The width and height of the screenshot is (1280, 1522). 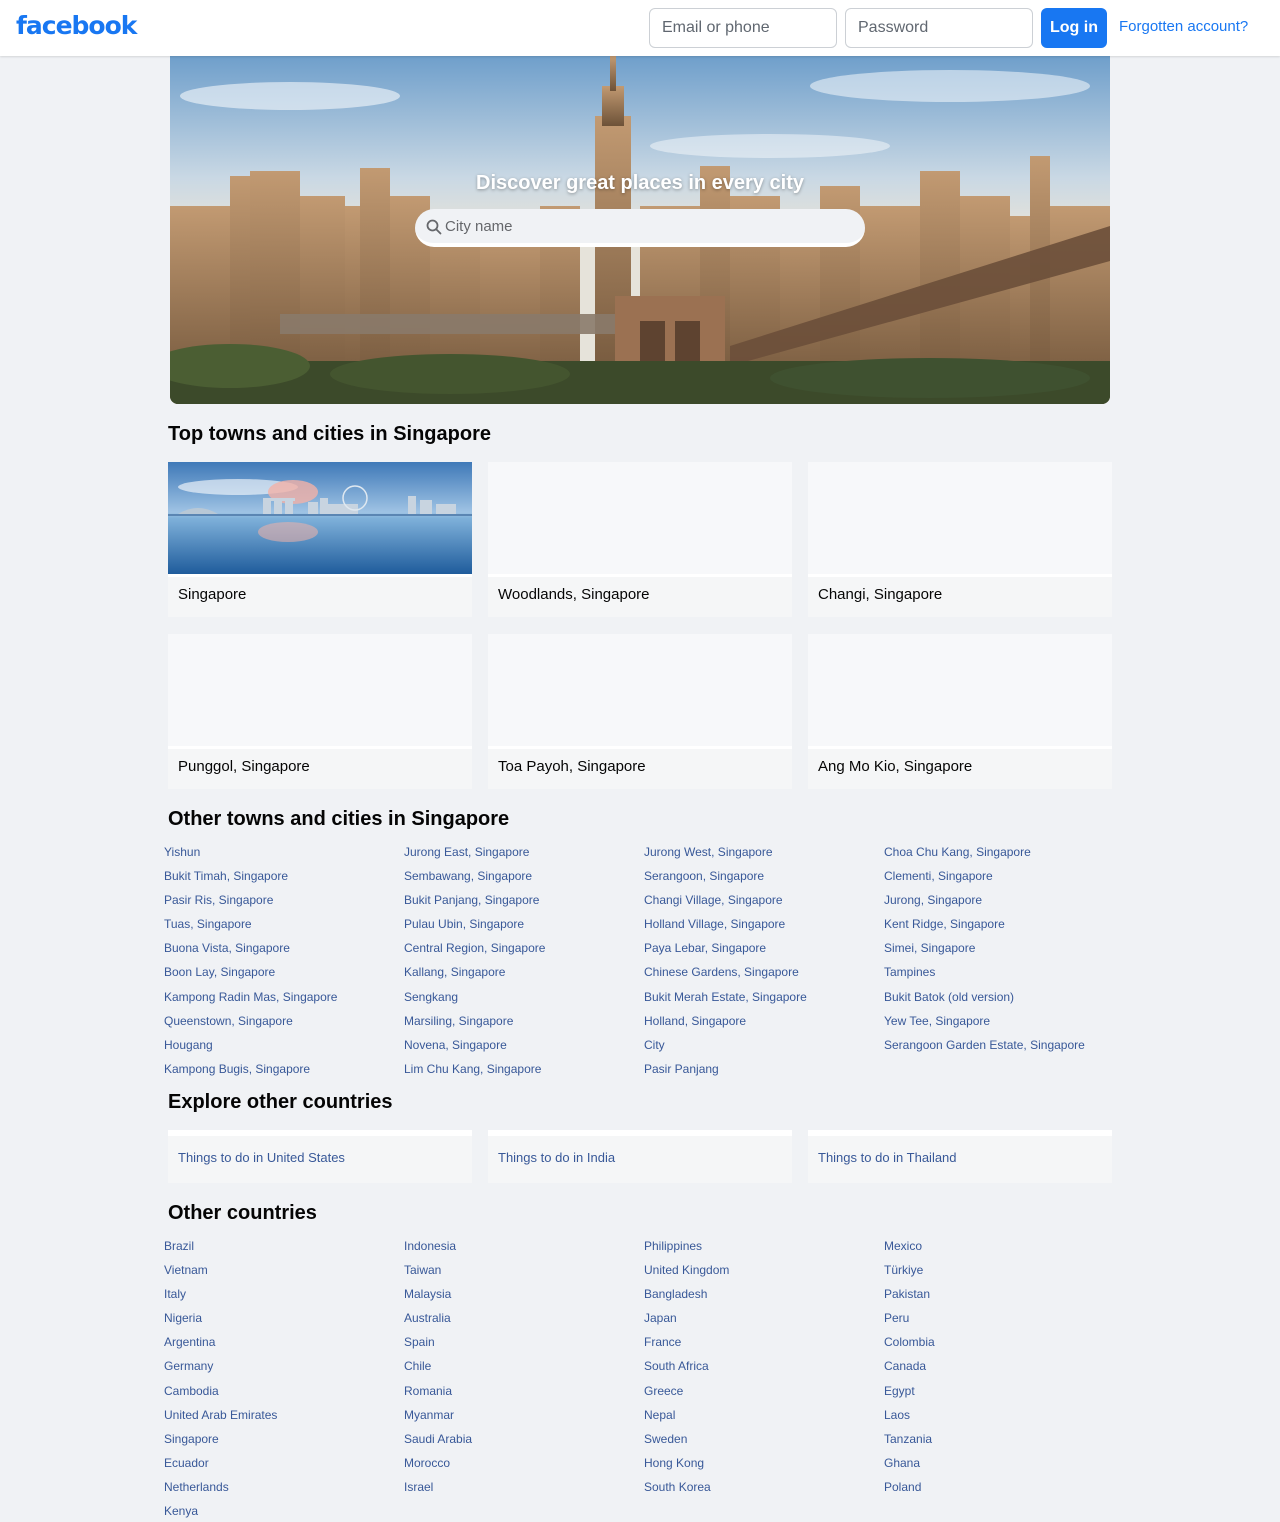 I want to click on list-item-link: Boon Lay, Singapore, so click(x=284, y=975).